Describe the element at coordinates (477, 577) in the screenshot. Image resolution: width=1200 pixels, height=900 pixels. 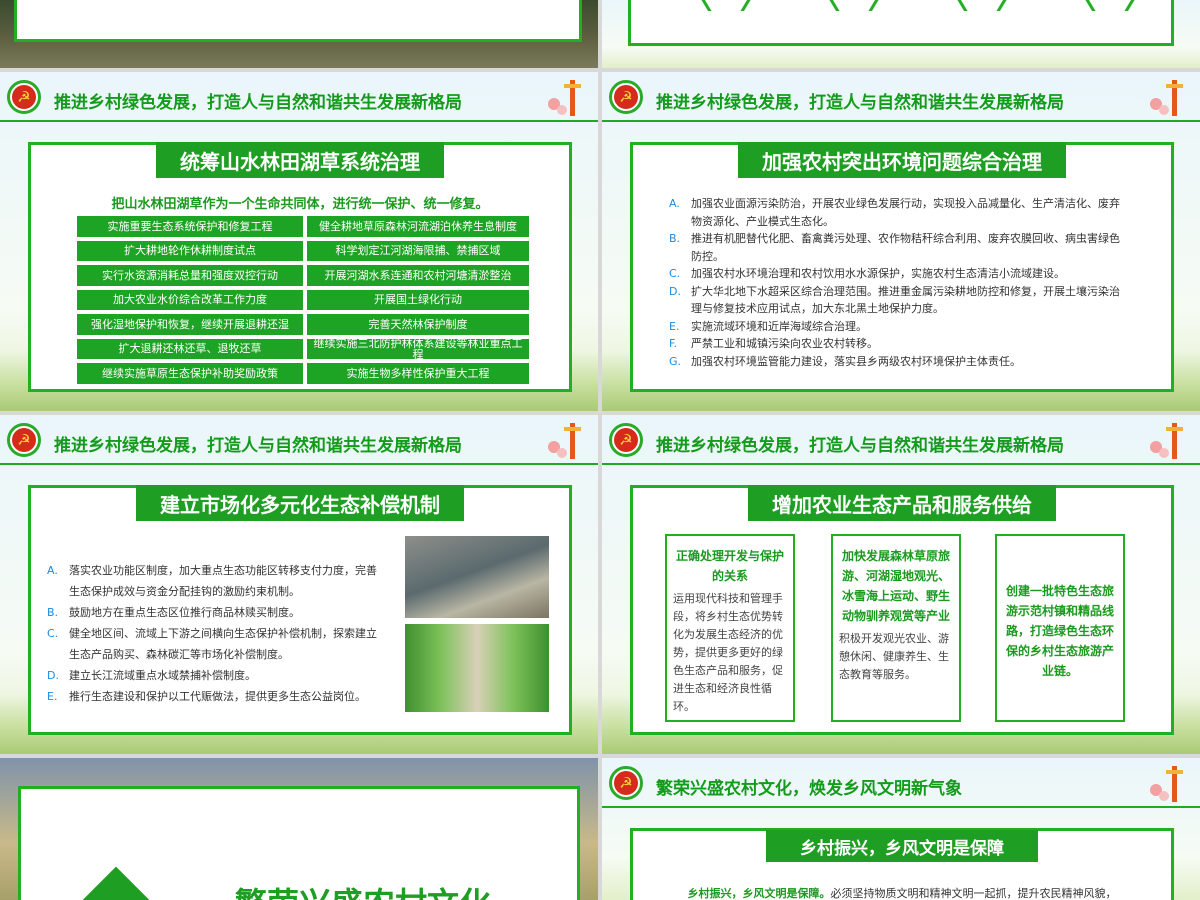
I see `fishing-photo` at that location.